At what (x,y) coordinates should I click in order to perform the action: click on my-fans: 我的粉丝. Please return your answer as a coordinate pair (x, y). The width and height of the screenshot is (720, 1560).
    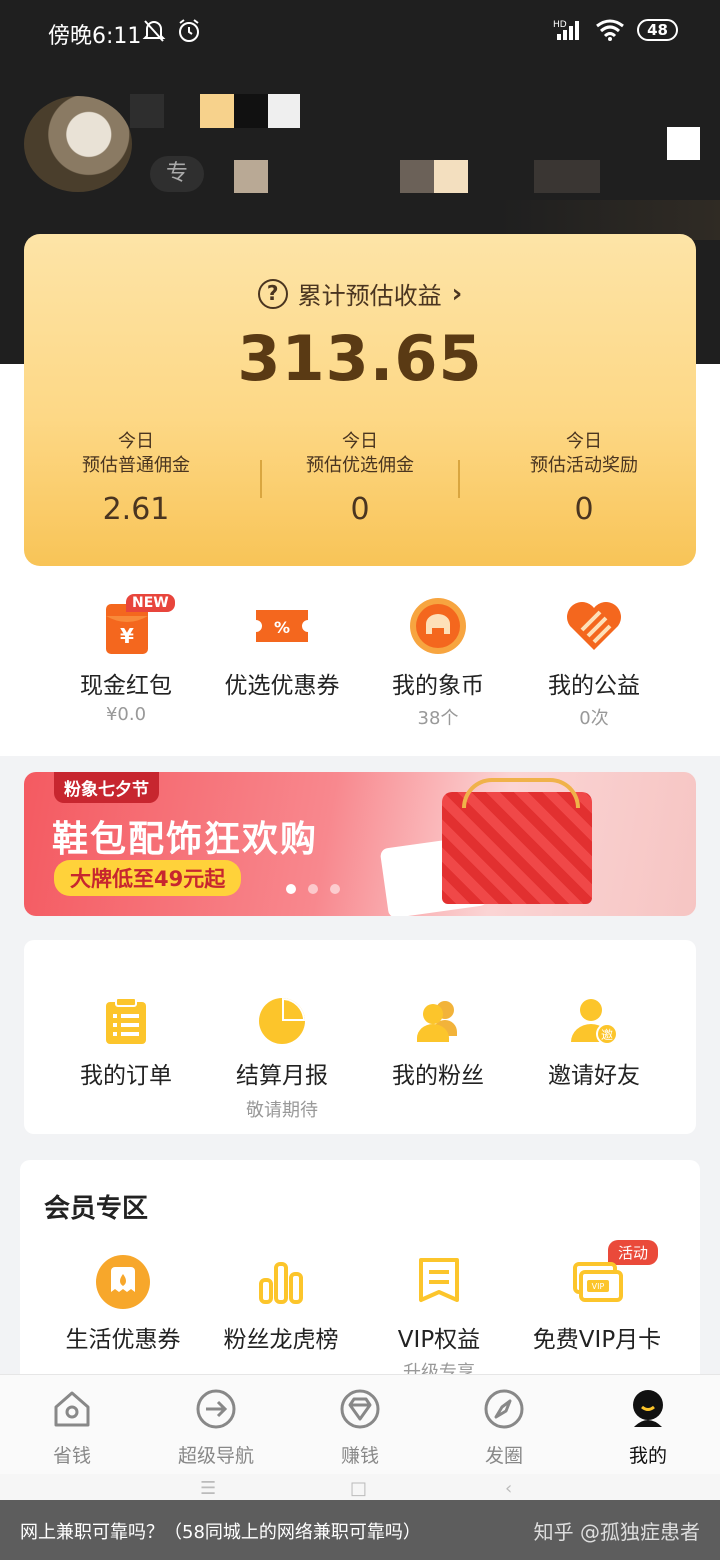
    Looking at the image, I should click on (438, 1057).